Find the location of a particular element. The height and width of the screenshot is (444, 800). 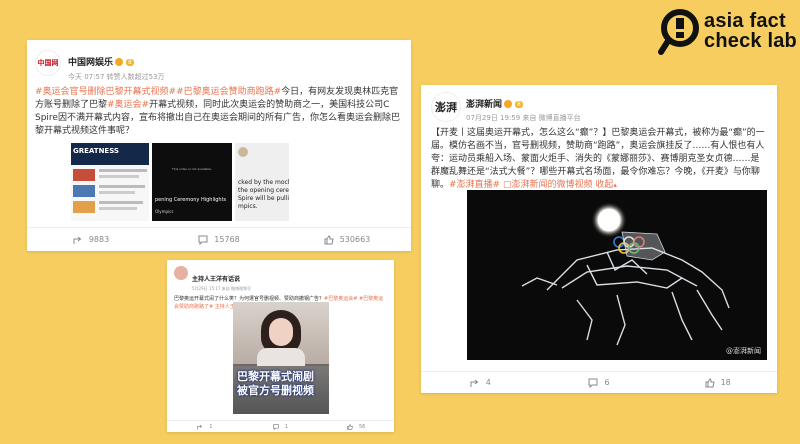

asia-fact-check-lab-logo: asia fact check lab is located at coordinates (728, 32).